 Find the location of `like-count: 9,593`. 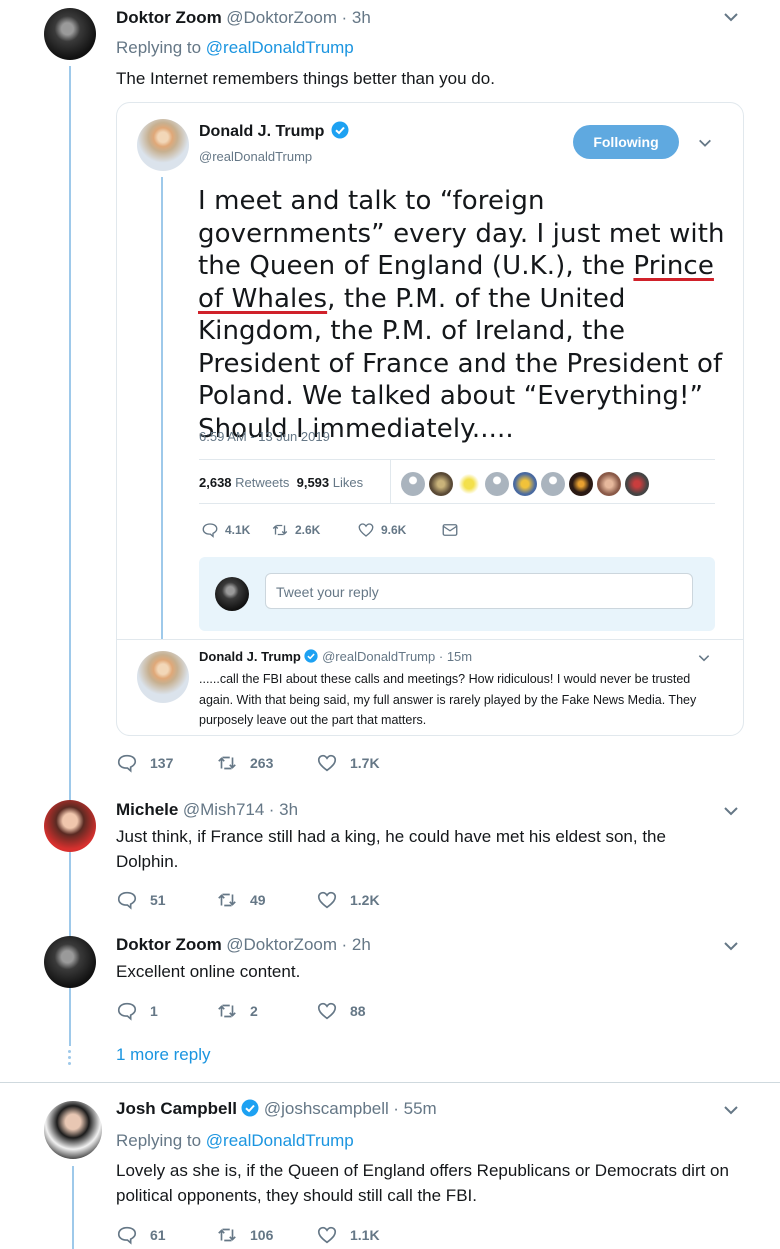

like-count: 9,593 is located at coordinates (313, 482).